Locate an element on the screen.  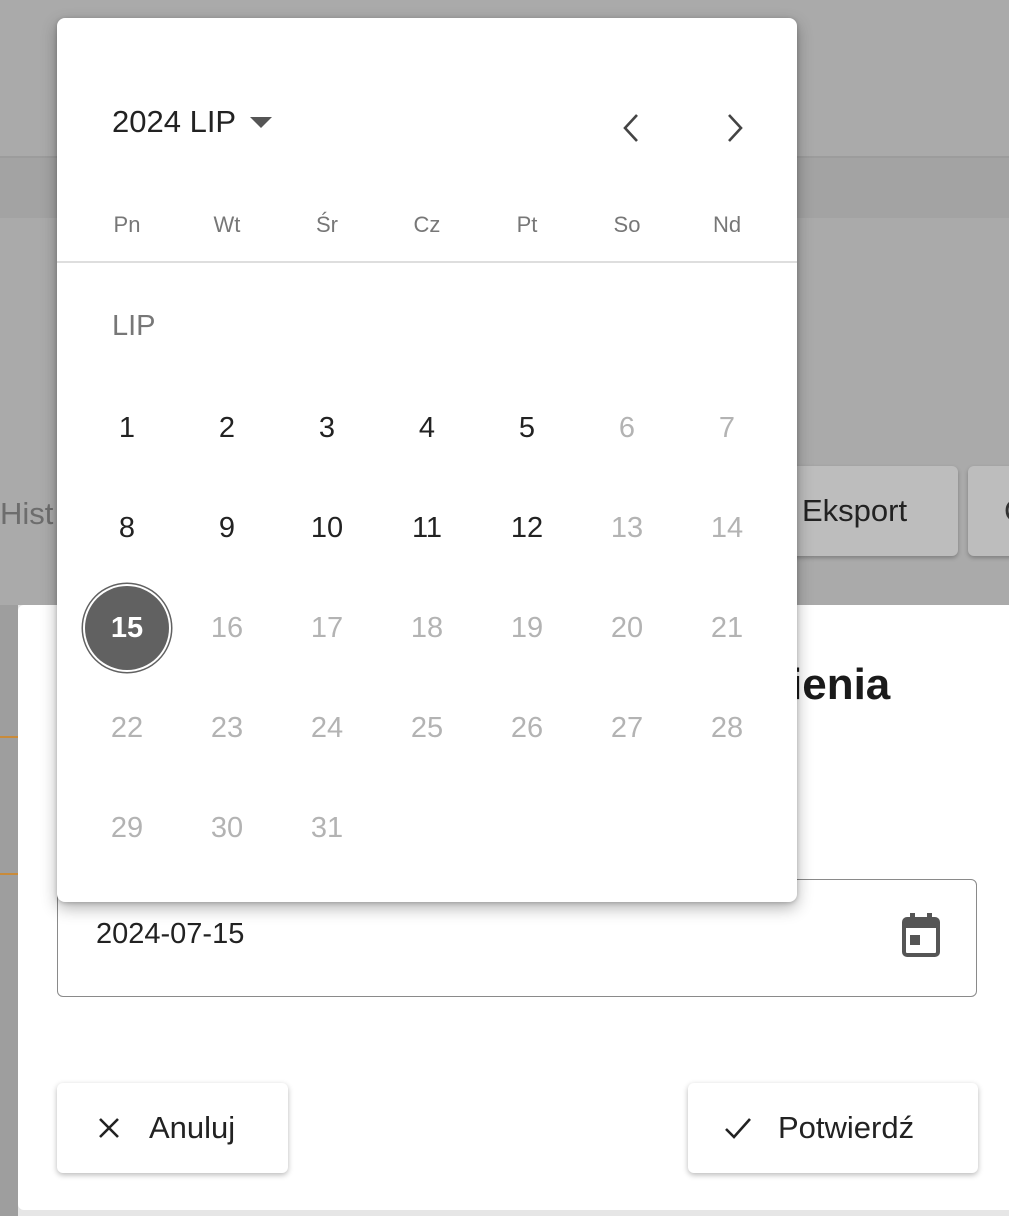
weekday-label: Pn is located at coordinates (127, 224).